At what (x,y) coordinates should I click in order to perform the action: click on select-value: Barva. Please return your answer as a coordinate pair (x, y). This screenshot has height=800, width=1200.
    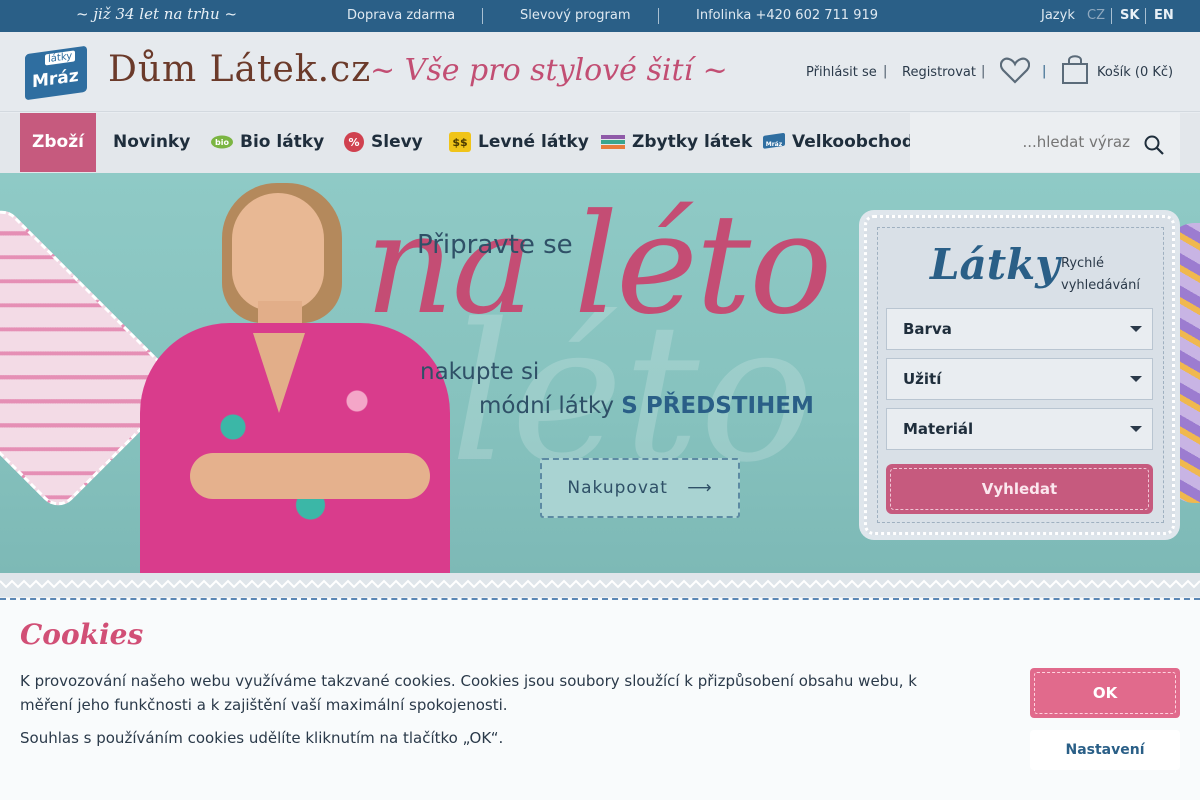
    Looking at the image, I should click on (927, 329).